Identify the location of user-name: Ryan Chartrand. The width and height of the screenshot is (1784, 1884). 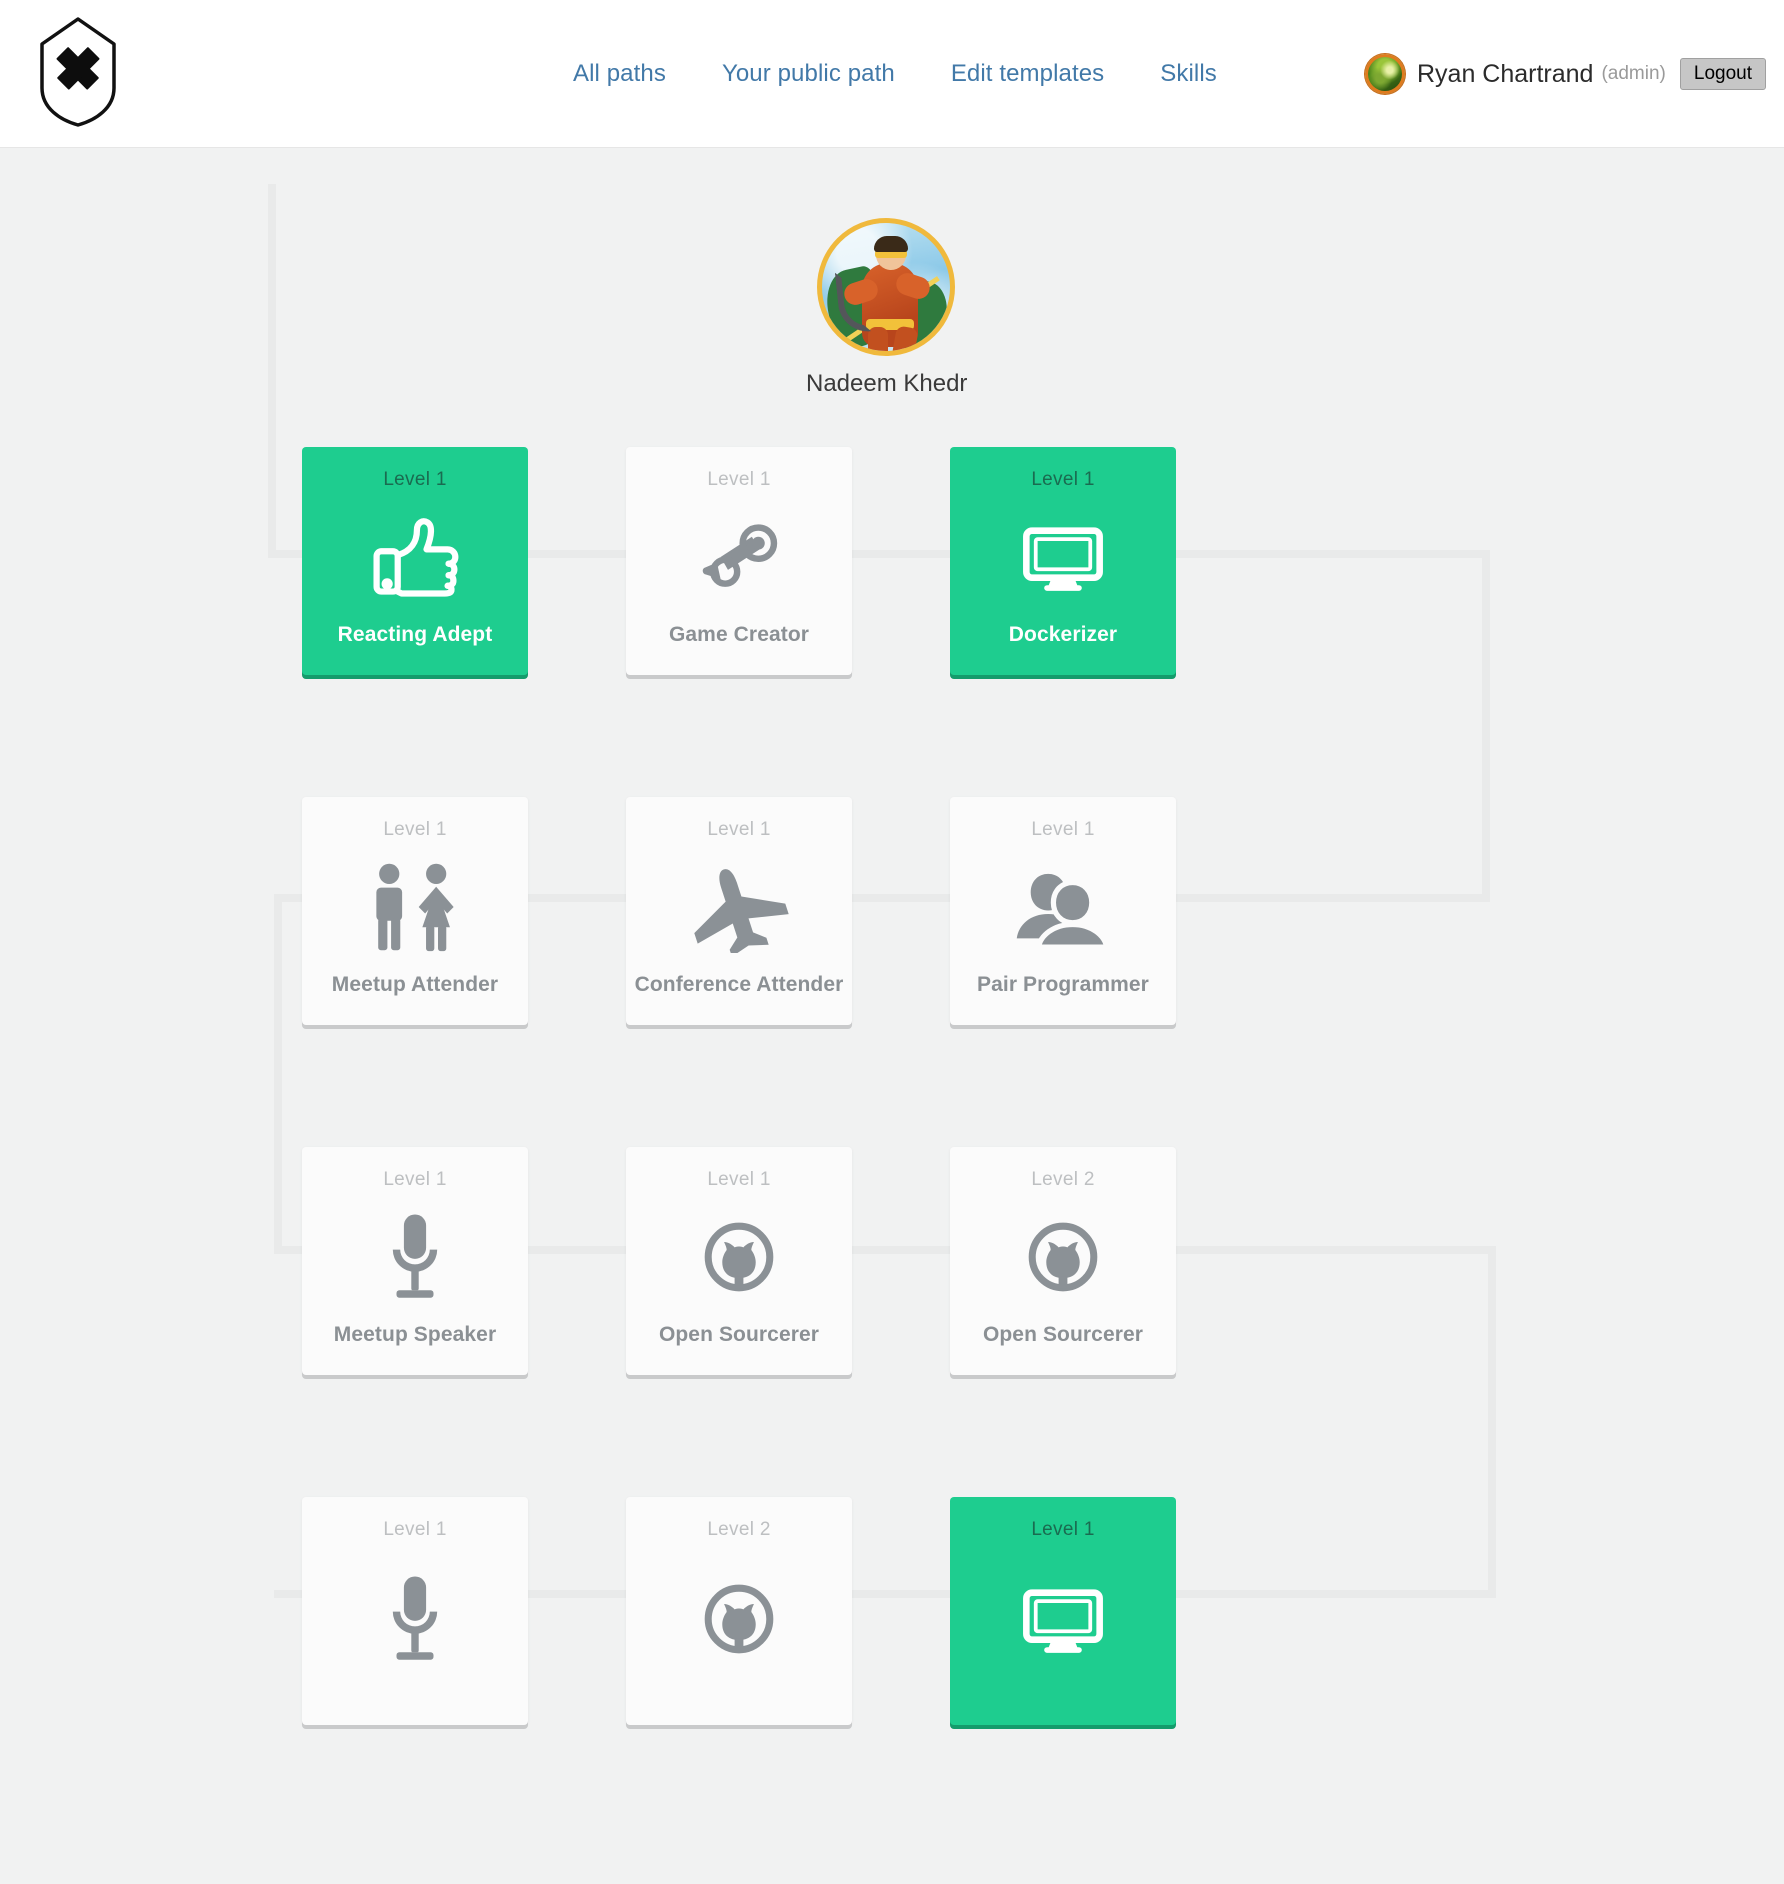
(1505, 73).